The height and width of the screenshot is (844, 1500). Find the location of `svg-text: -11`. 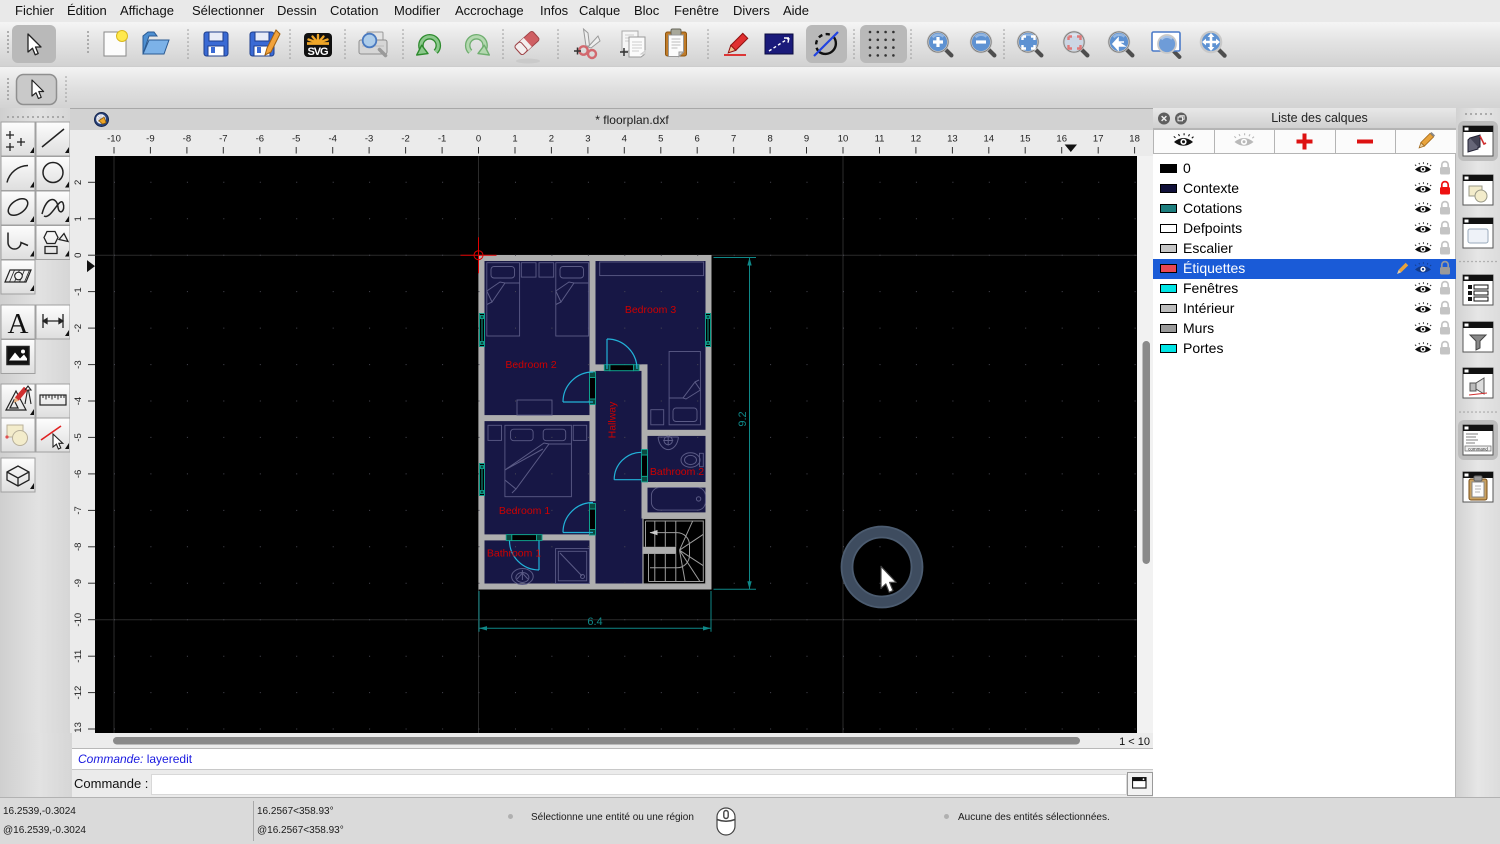

svg-text: -11 is located at coordinates (78, 656).